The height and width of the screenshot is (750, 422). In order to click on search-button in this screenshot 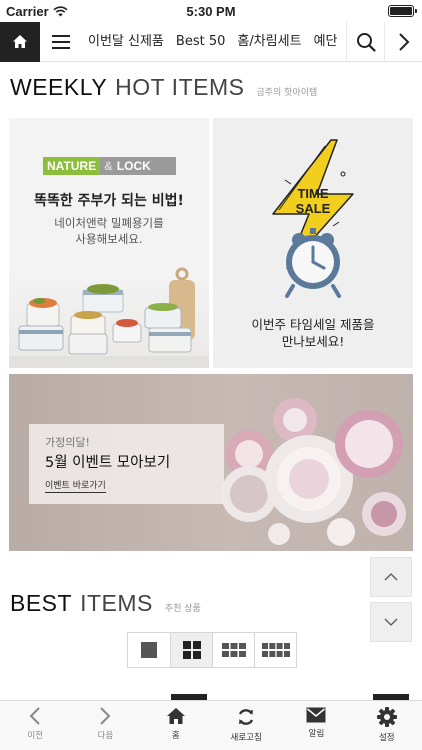, I will do `click(365, 41)`.